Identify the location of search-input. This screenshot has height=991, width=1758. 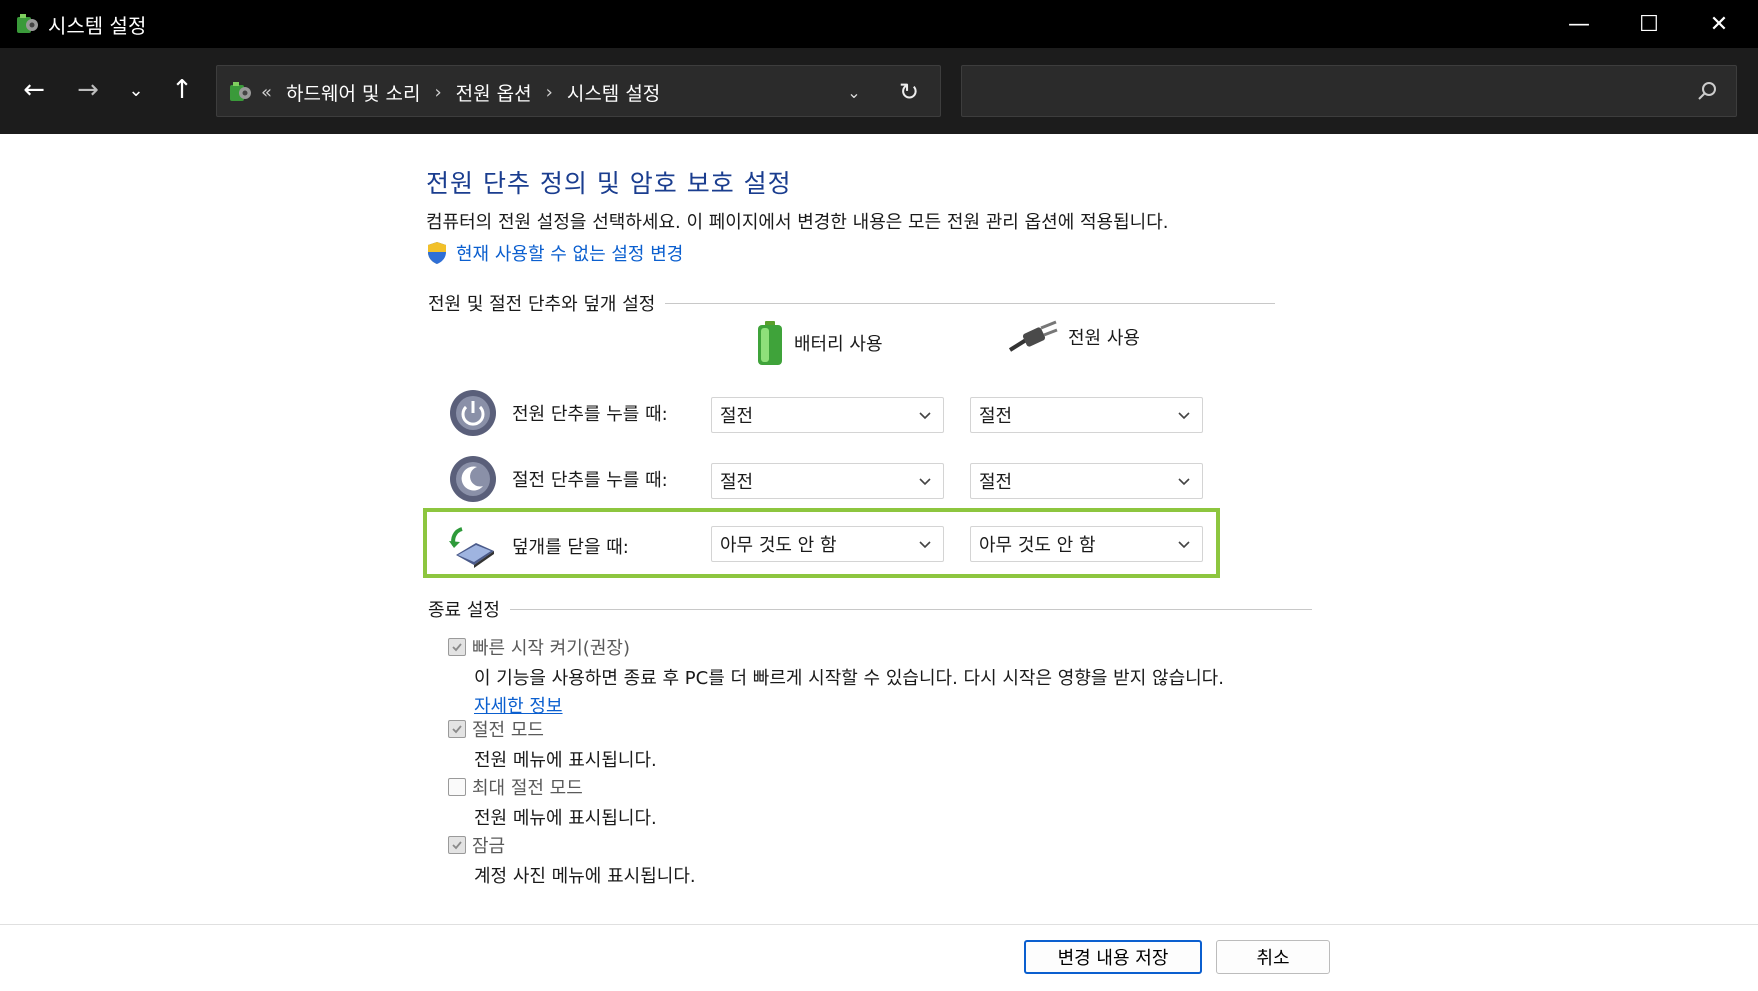
(1312, 91).